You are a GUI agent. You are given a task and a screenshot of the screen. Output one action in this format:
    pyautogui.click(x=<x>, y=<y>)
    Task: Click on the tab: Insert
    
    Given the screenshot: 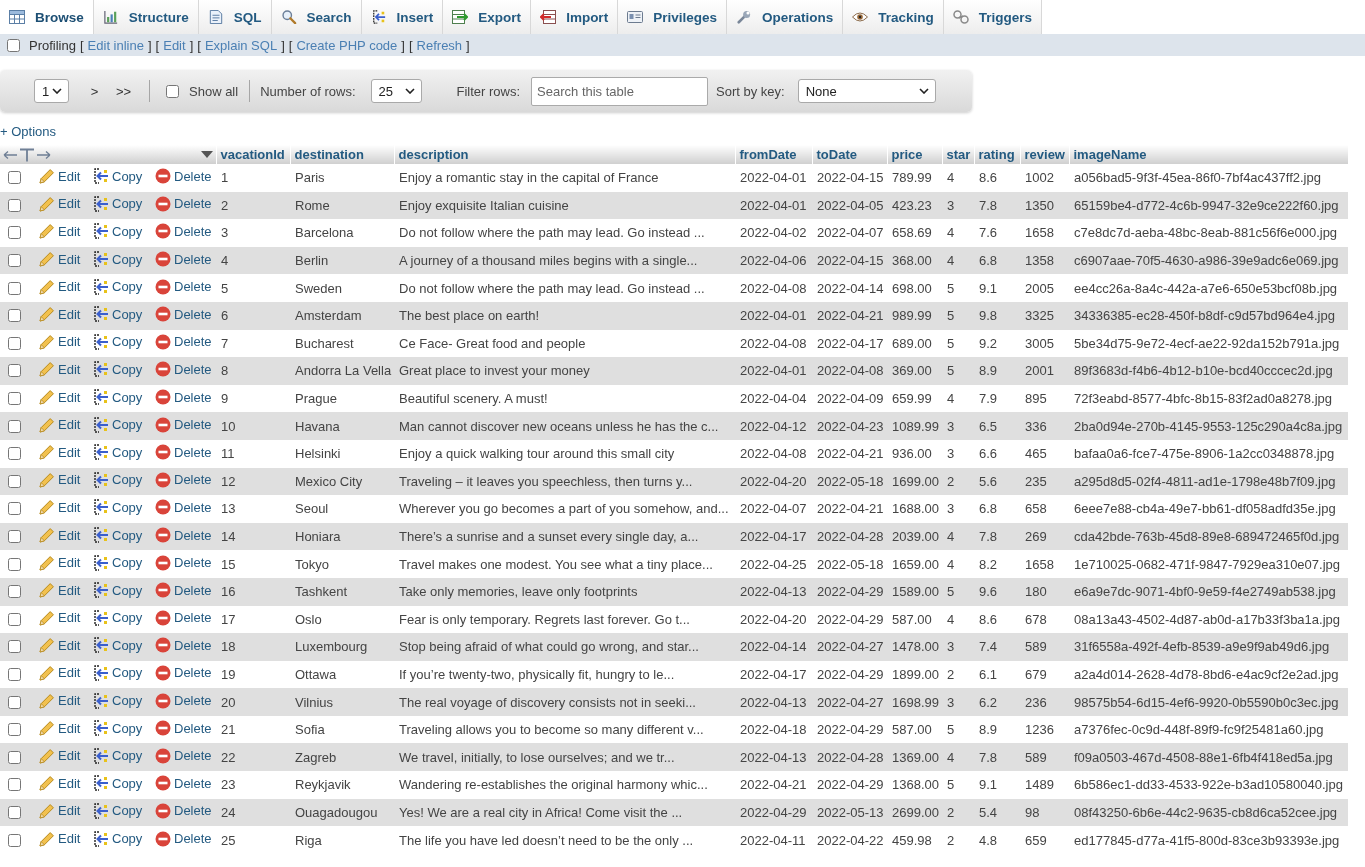 What is the action you would take?
    pyautogui.click(x=402, y=17)
    